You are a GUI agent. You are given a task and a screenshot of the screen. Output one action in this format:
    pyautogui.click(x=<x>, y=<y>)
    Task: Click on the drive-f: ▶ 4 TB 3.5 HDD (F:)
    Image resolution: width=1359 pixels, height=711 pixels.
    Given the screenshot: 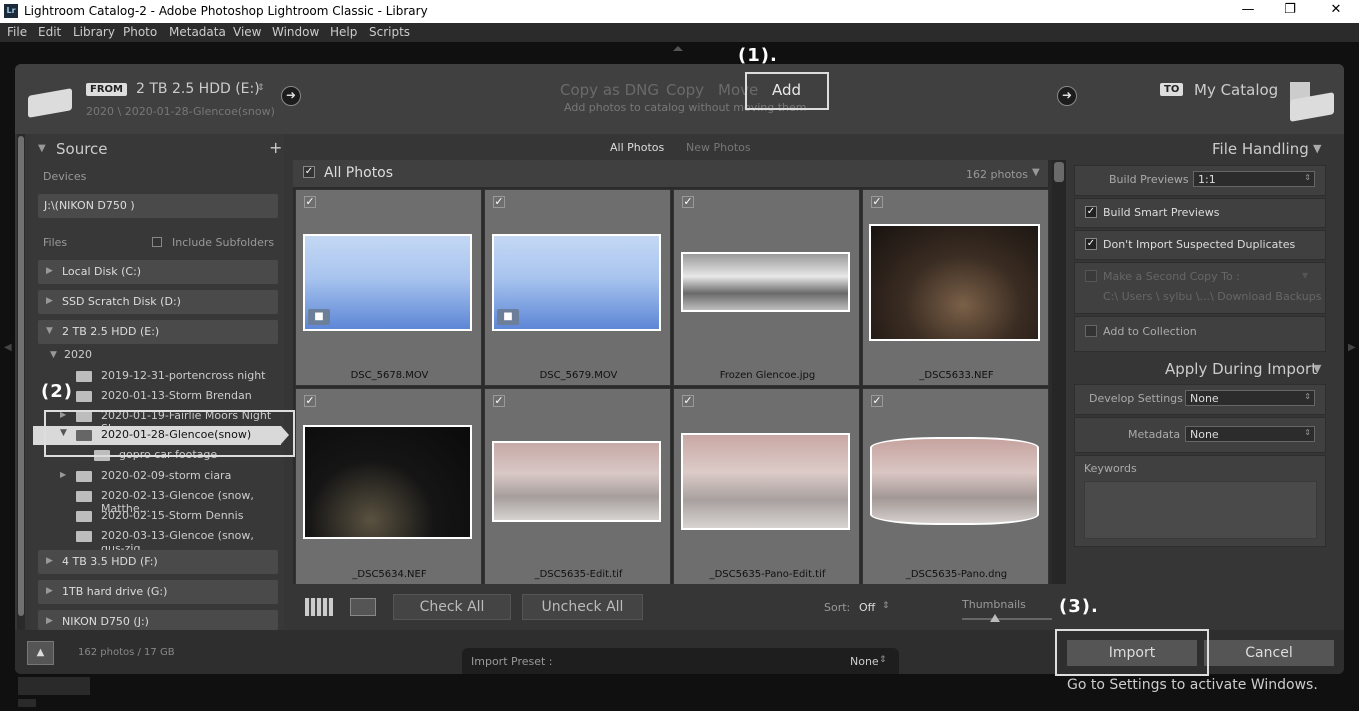 What is the action you would take?
    pyautogui.click(x=158, y=562)
    